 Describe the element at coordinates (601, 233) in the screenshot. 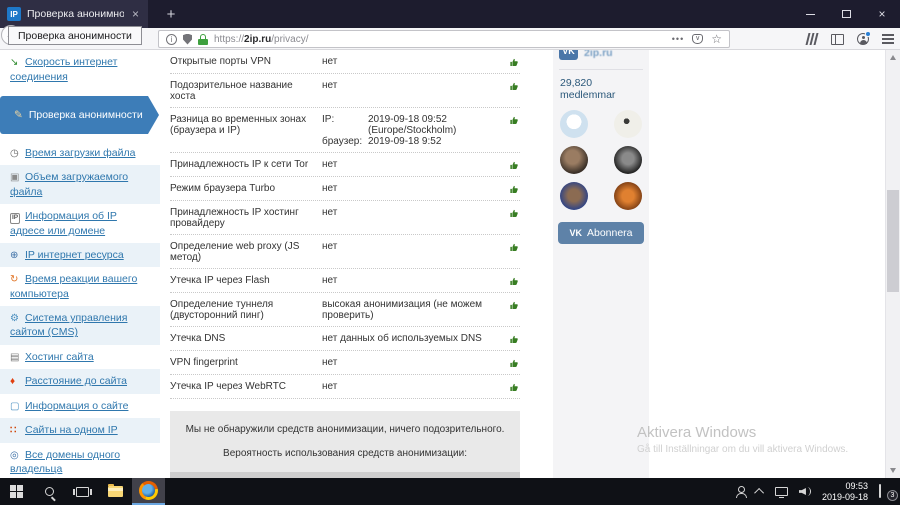

I see `vk-subscribe-button: VK Abonnera` at that location.